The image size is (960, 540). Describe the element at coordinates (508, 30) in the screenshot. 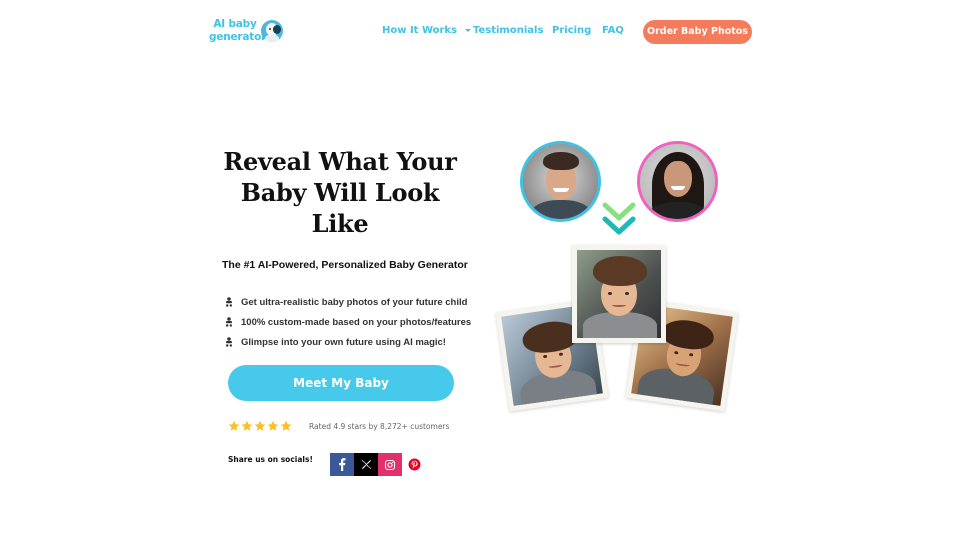

I see `nav-testimonials: Testimonials` at that location.